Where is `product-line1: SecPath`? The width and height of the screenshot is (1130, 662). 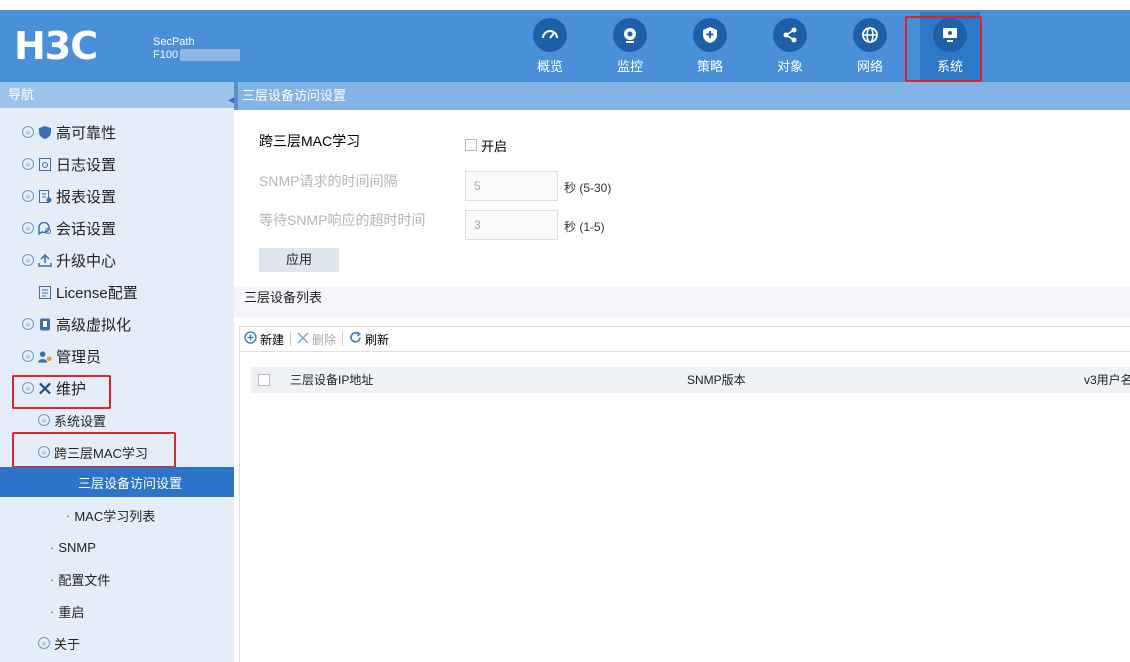
product-line1: SecPath is located at coordinates (174, 42).